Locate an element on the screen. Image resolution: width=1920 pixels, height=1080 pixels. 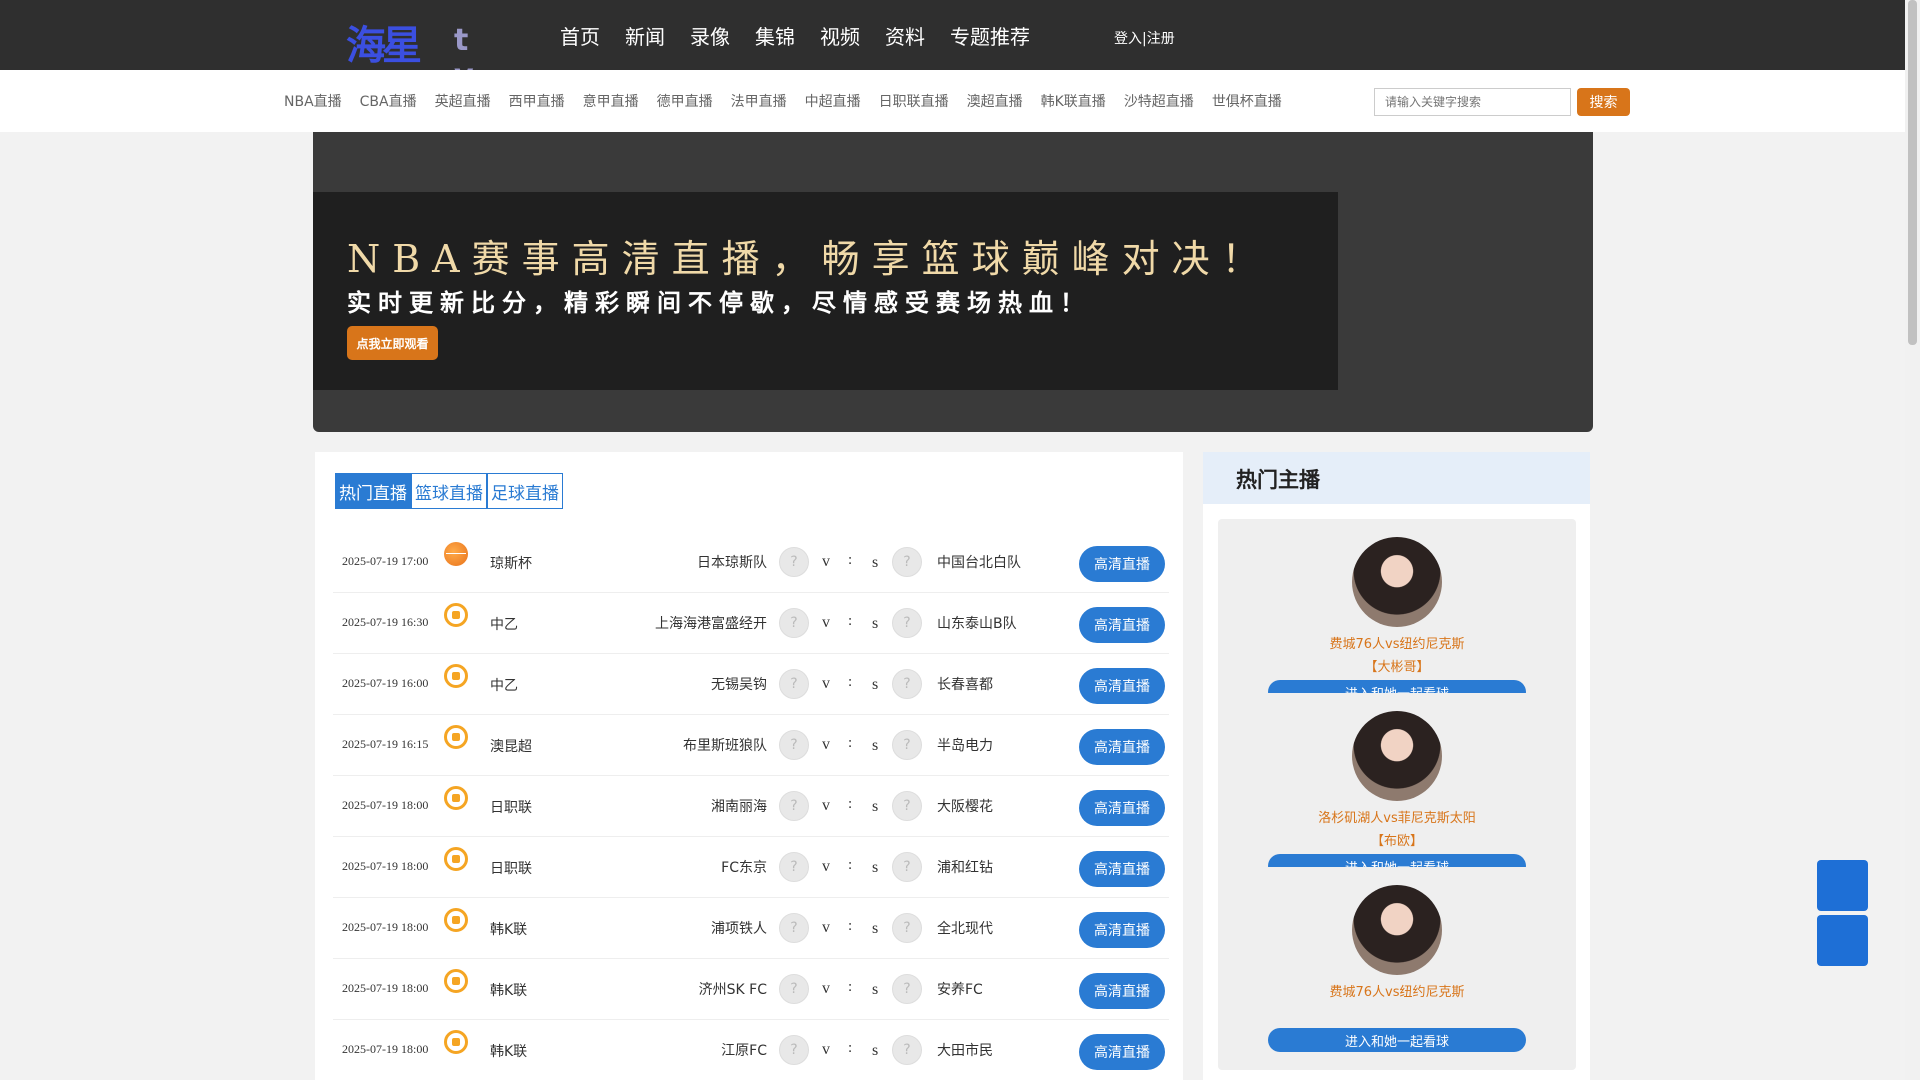
float-button-top is located at coordinates (1842, 885).